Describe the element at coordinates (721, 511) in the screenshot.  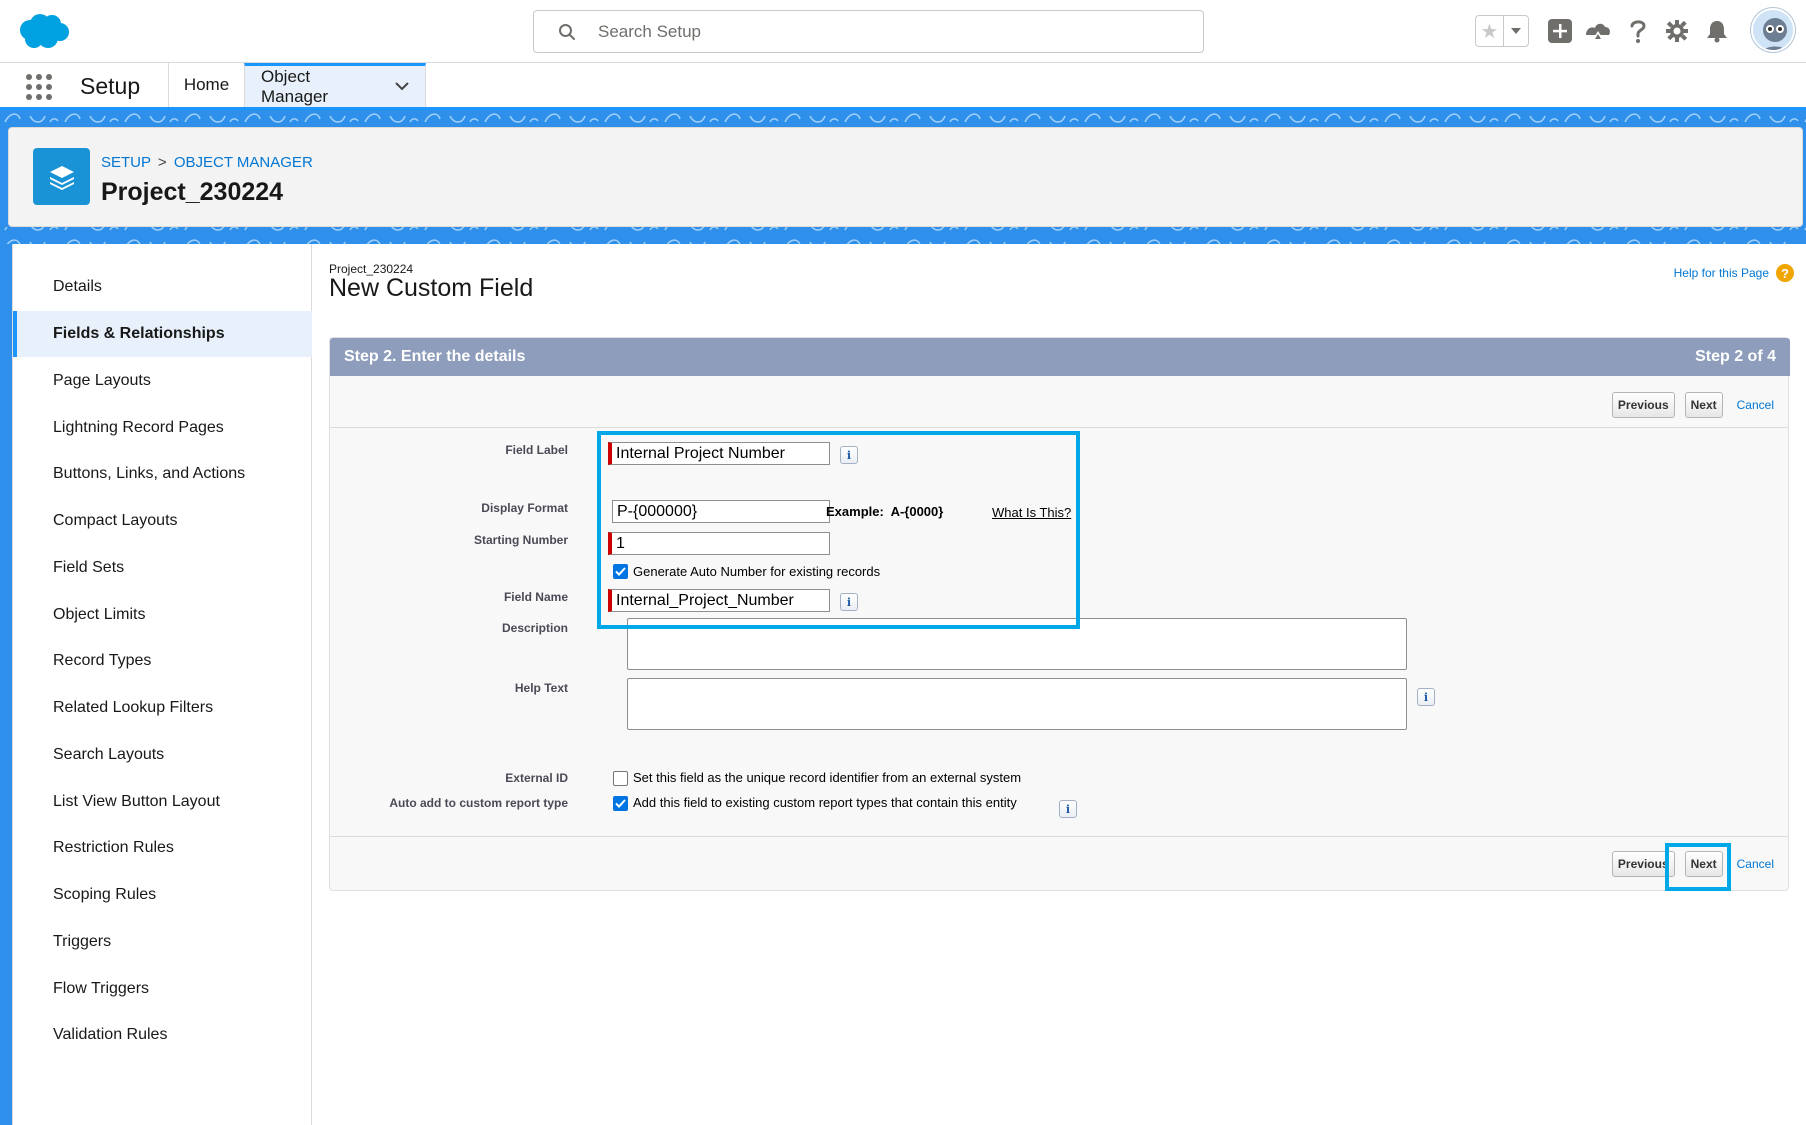
I see `display-format-input: P-{000000}` at that location.